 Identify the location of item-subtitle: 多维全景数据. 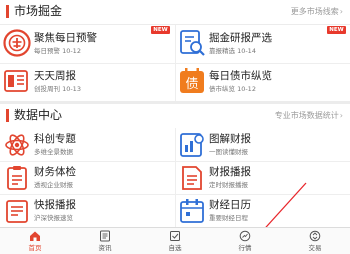
(53, 152).